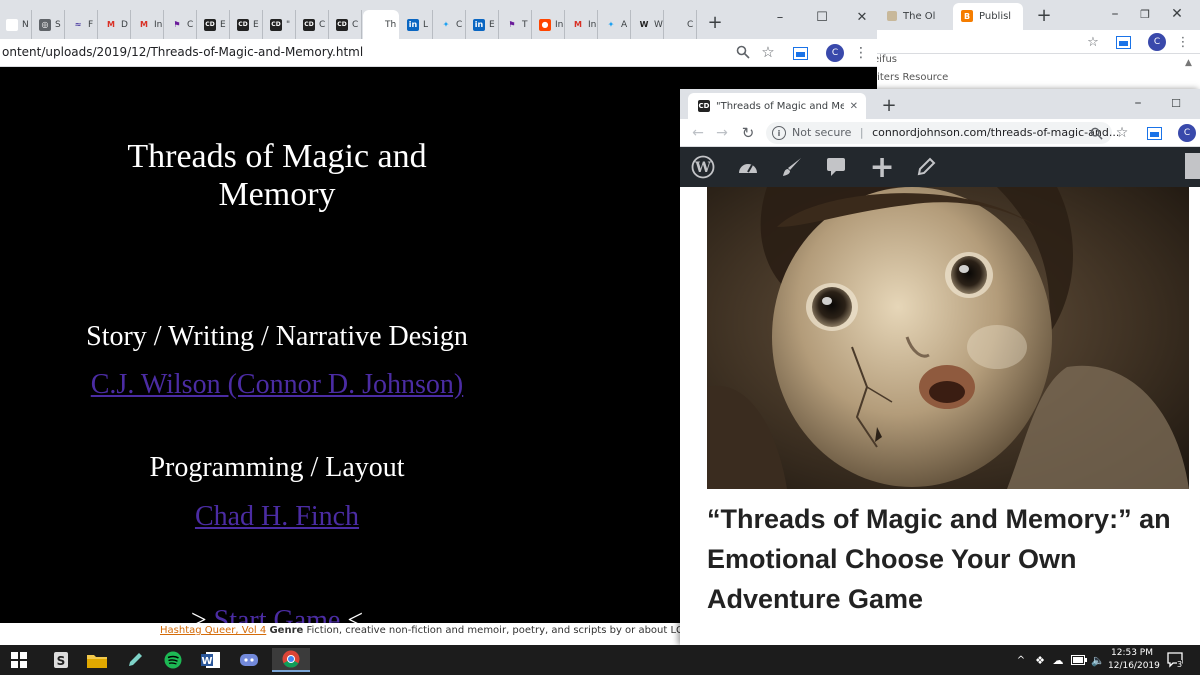  I want to click on svg-text: W, so click(702, 168).